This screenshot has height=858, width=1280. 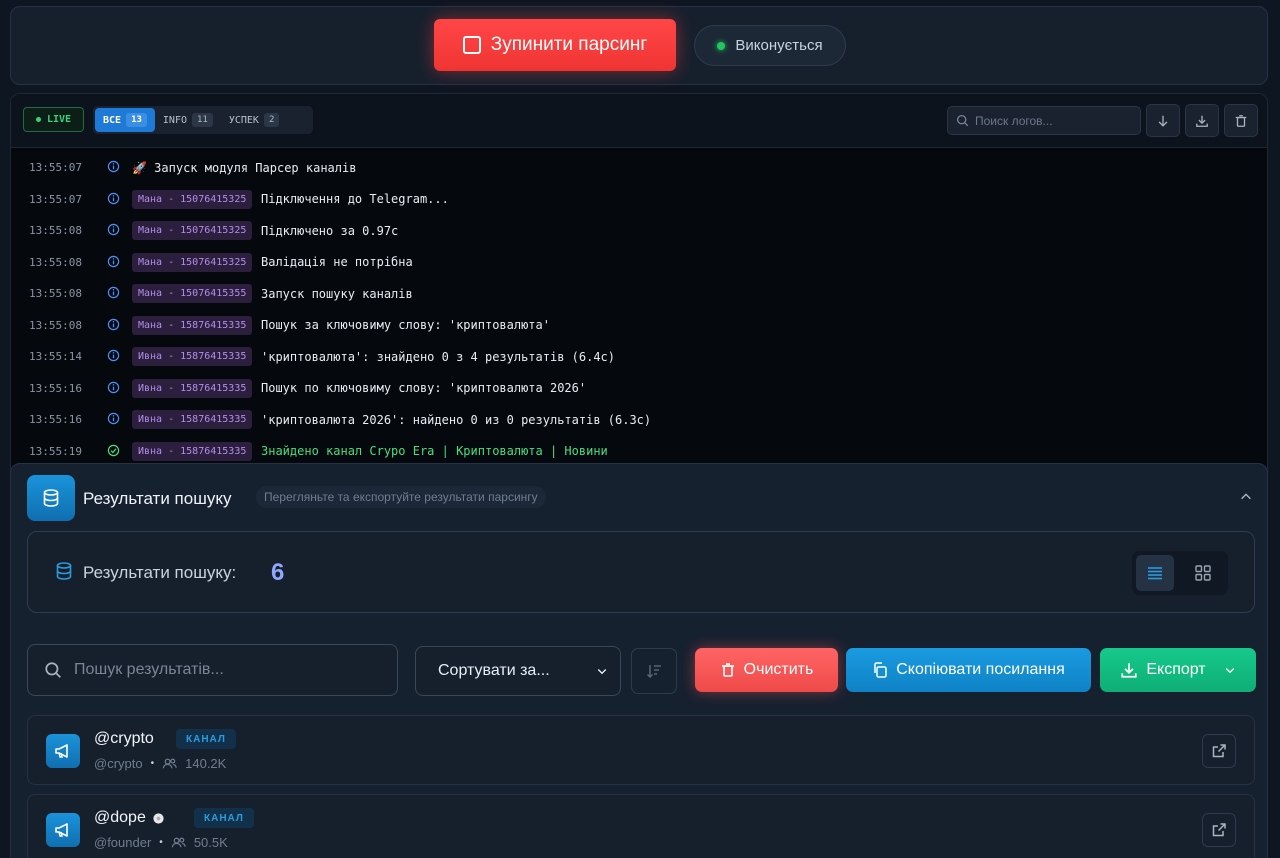 I want to click on status-badge: Виконується, so click(x=770, y=45).